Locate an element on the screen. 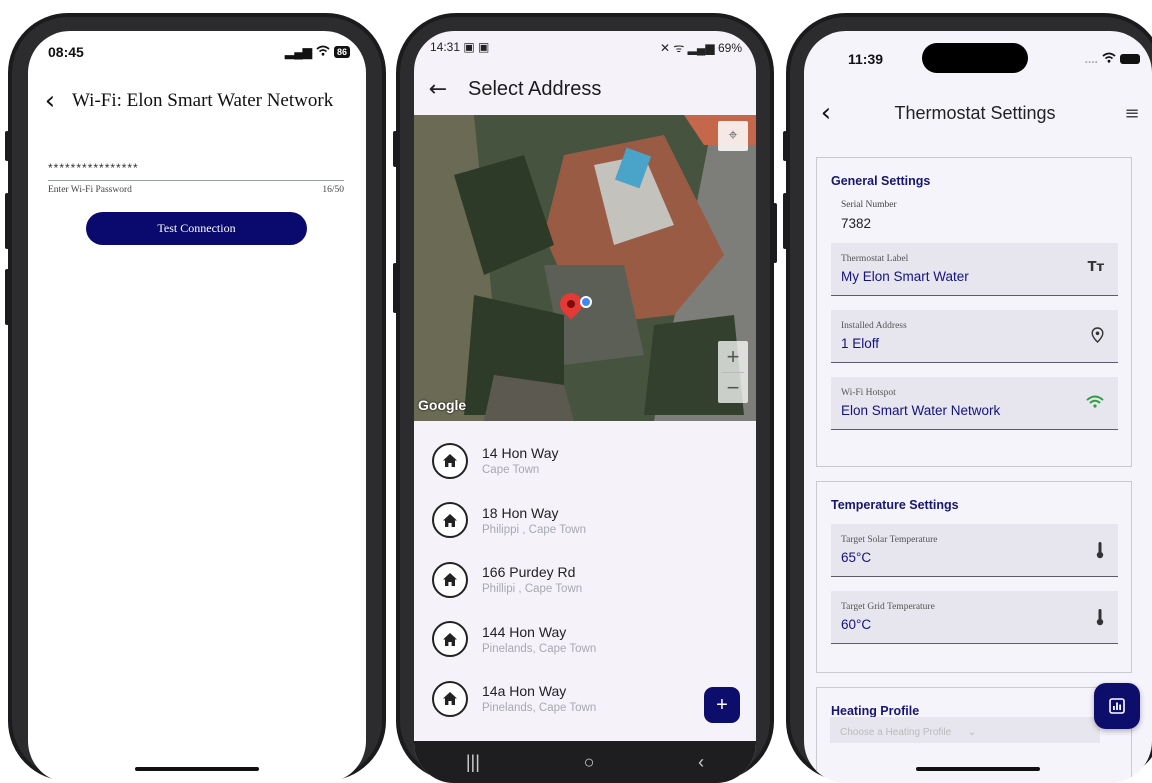 This screenshot has width=1152, height=783. status-left: 14:31 ▣ ▣ is located at coordinates (459, 47).